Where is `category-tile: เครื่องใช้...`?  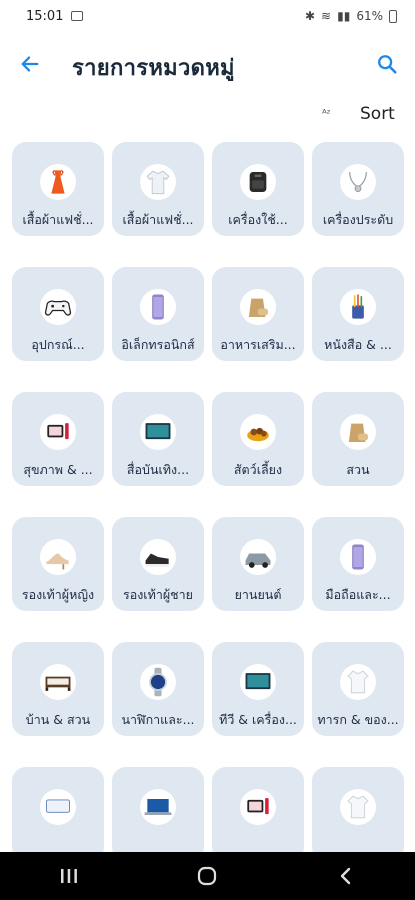
category-tile: เครื่องใช้... is located at coordinates (258, 189).